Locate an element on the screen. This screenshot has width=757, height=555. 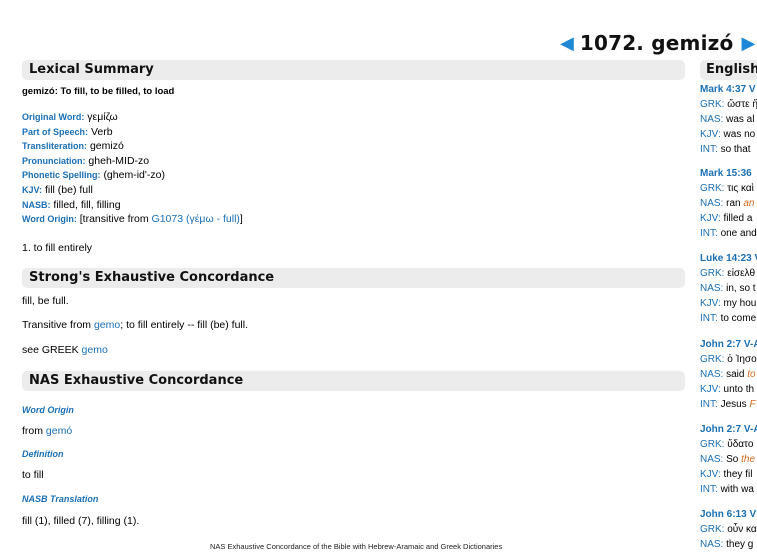
gemo-link-2: gemo is located at coordinates (95, 350).